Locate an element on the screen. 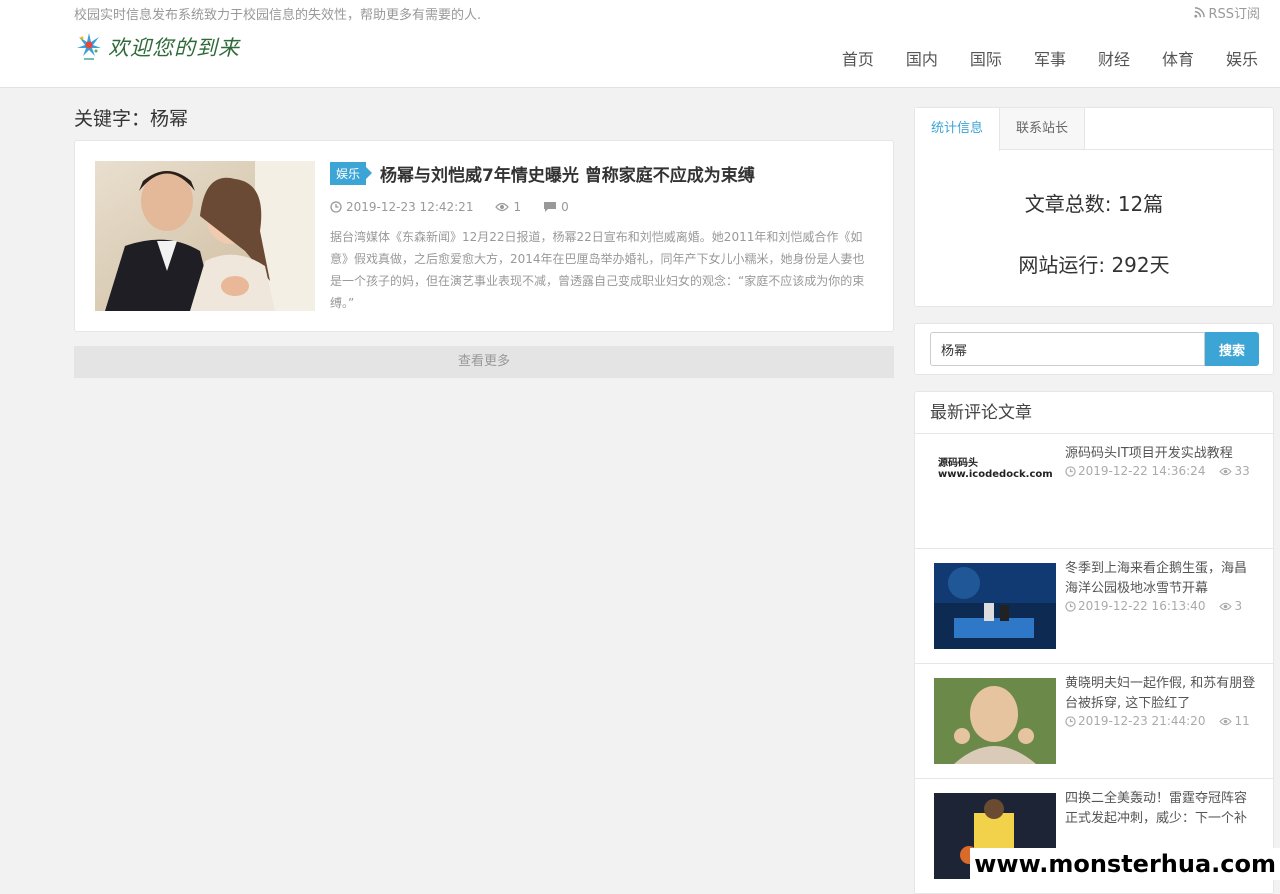  stats-panel: 统计信息 联系站长 文章总数: 12篇 网站运行: 292天 is located at coordinates (1094, 207).